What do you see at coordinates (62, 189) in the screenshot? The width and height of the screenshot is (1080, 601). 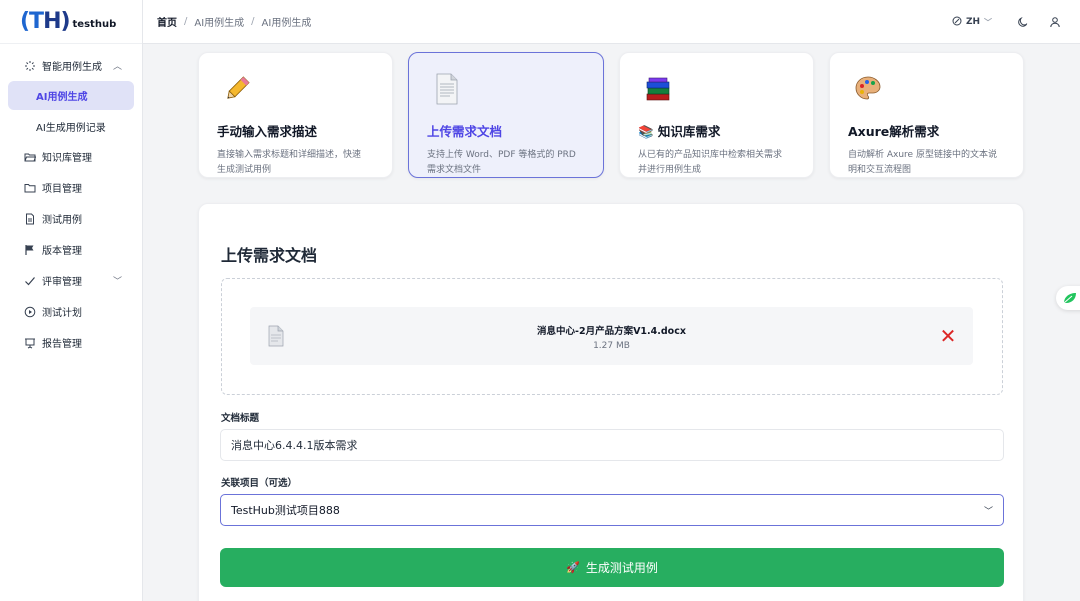 I see `sidebar-item-label: 项目管理` at bounding box center [62, 189].